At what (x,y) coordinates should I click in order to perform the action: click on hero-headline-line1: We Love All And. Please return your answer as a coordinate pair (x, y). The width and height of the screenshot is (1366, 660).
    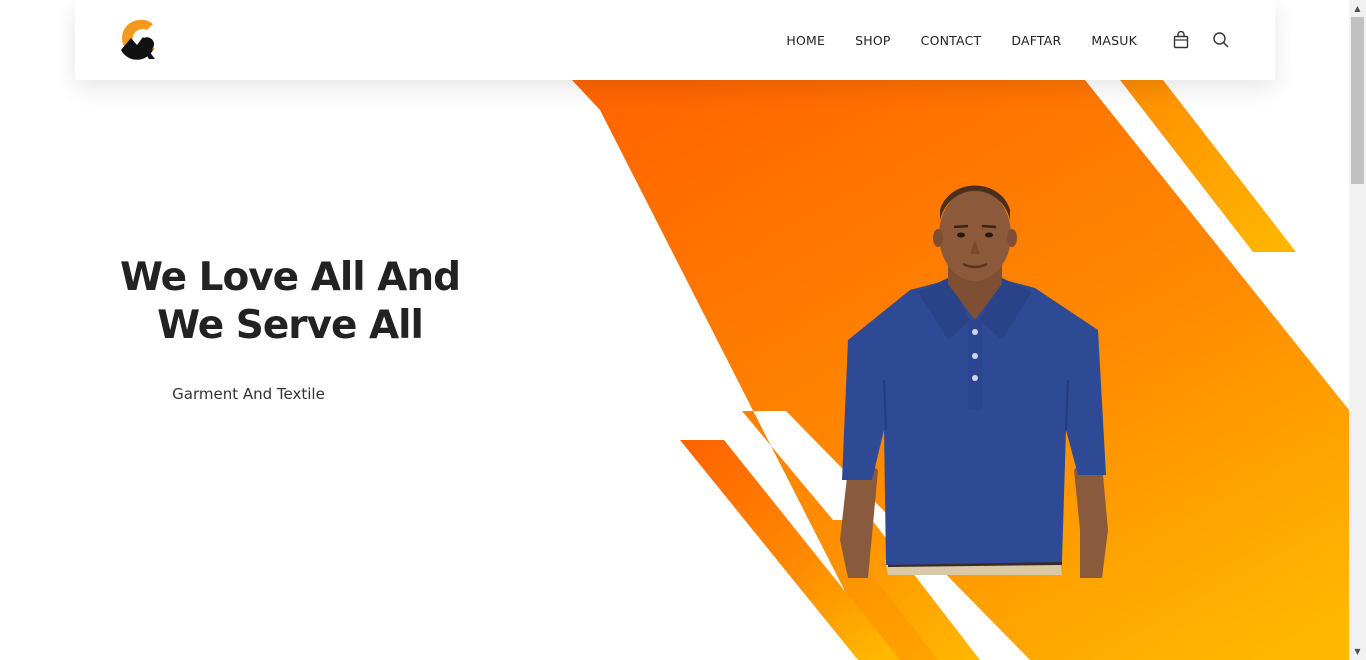
    Looking at the image, I should click on (290, 277).